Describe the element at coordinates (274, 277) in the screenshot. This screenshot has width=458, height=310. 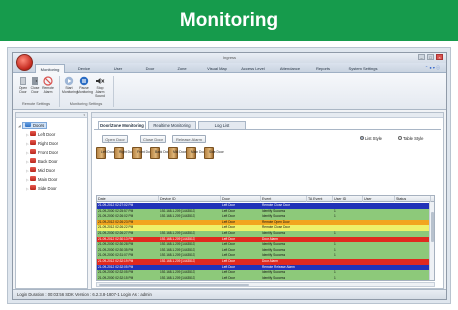
I see `table-cell-event: Identify Success` at that location.